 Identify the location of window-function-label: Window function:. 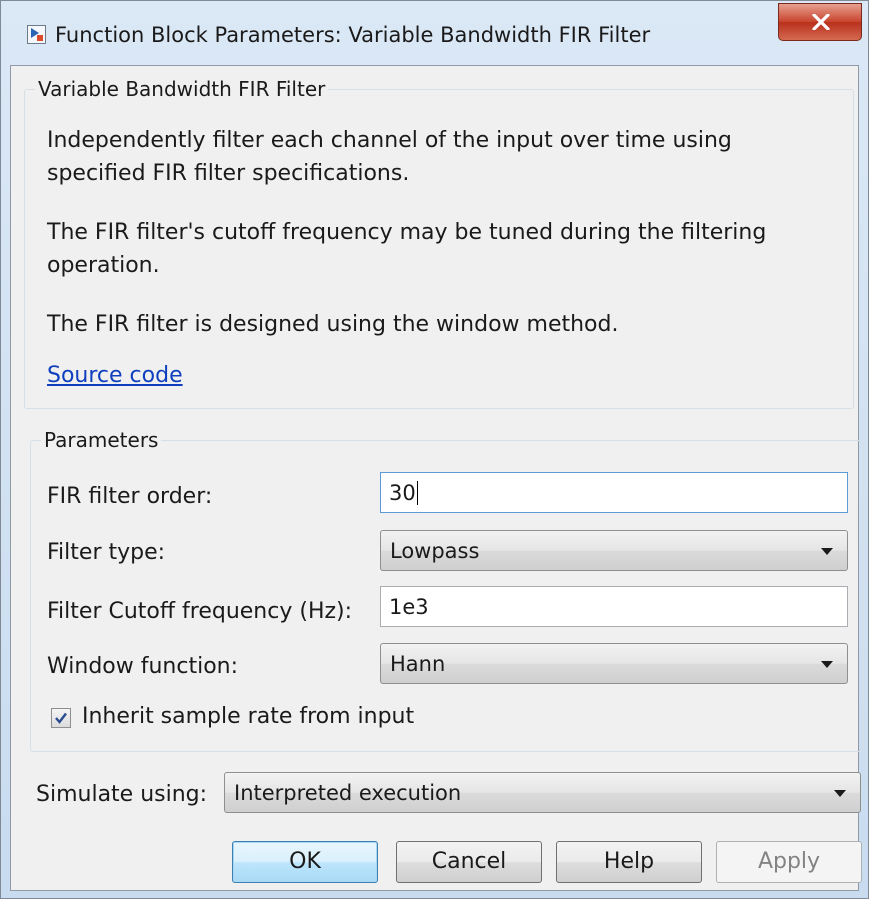
(143, 666).